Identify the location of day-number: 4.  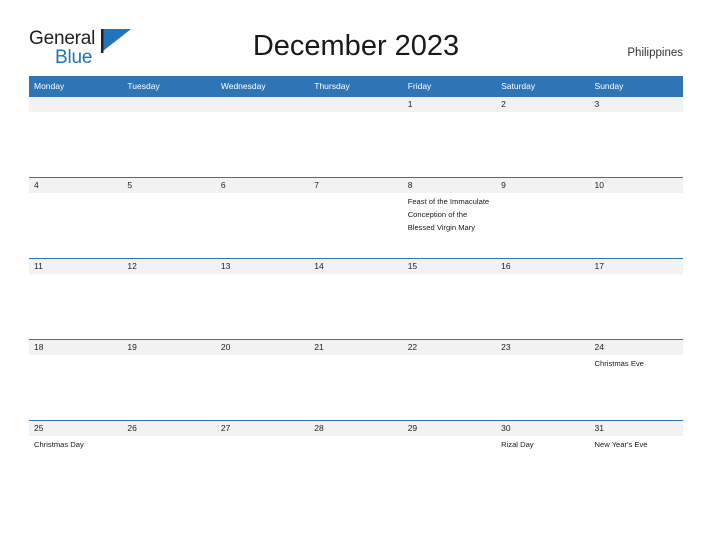
(75, 185).